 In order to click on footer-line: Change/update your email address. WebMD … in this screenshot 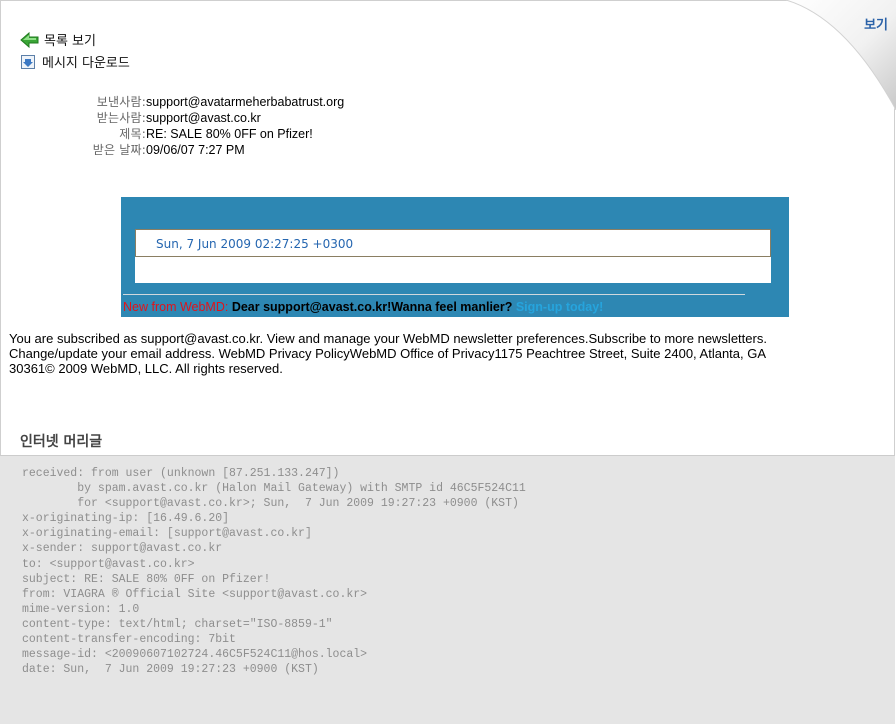, I will do `click(388, 353)`.